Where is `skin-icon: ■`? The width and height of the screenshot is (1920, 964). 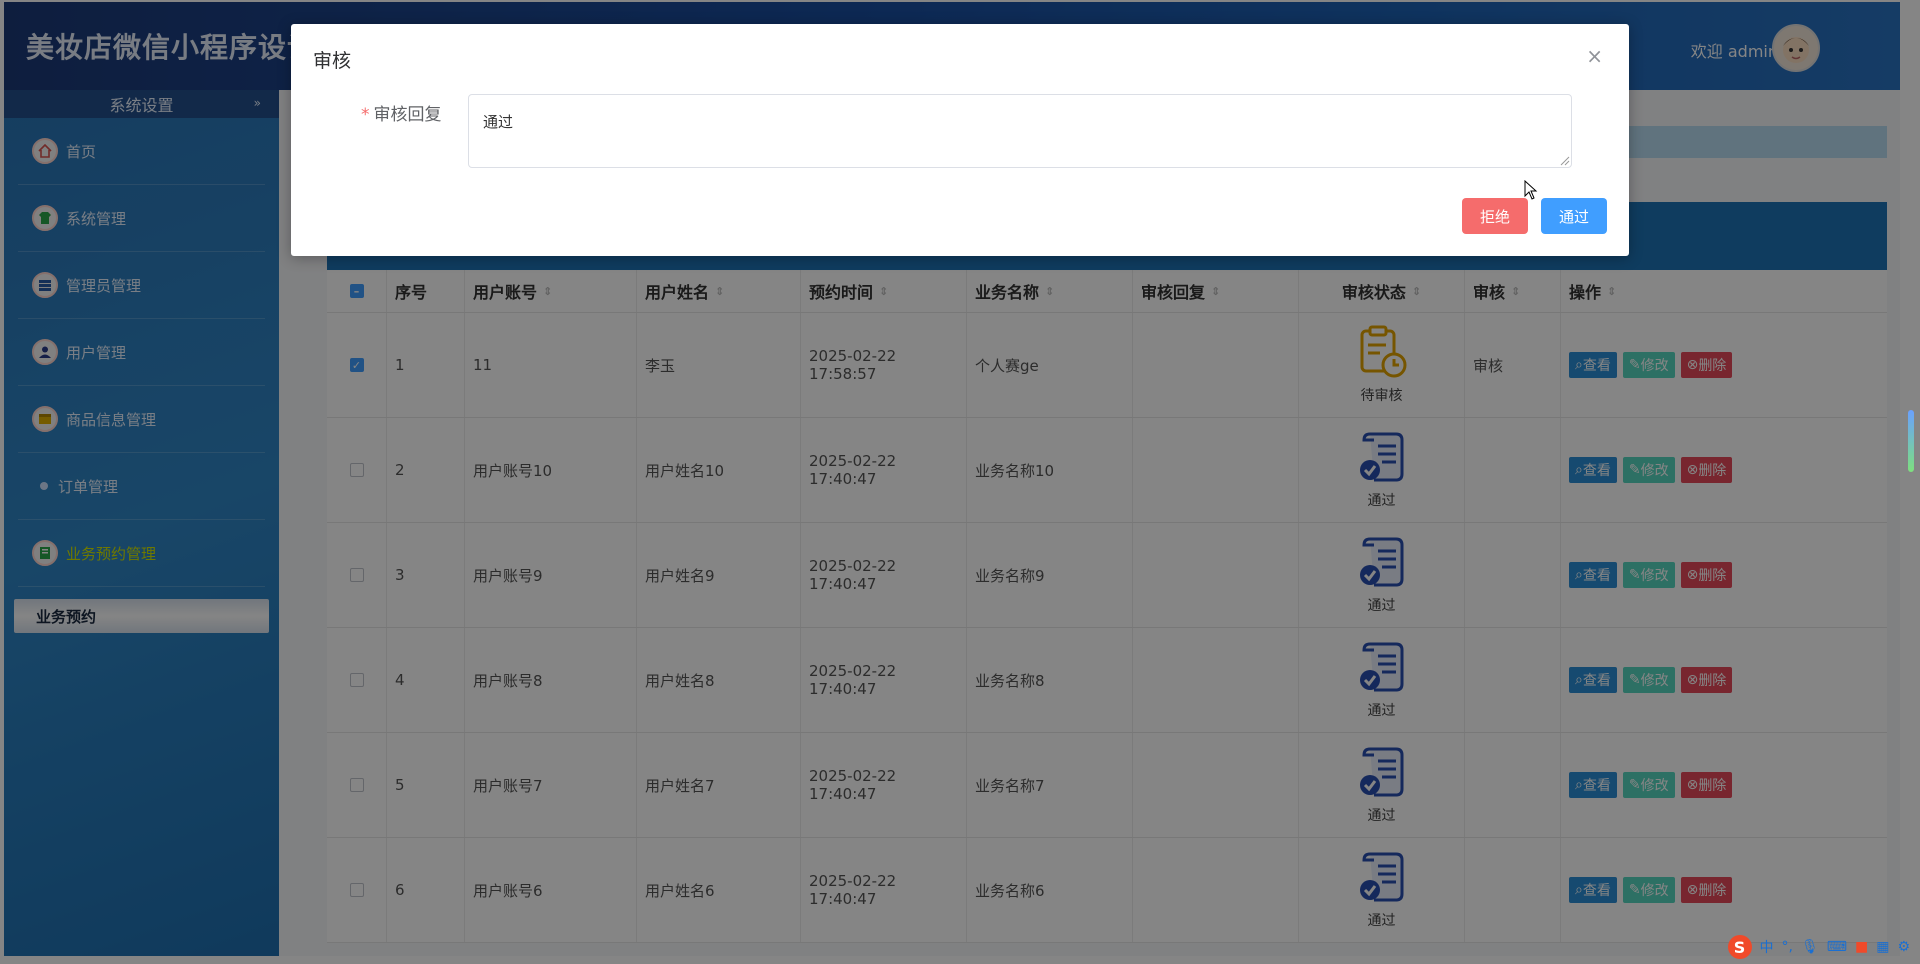 skin-icon: ■ is located at coordinates (1861, 947).